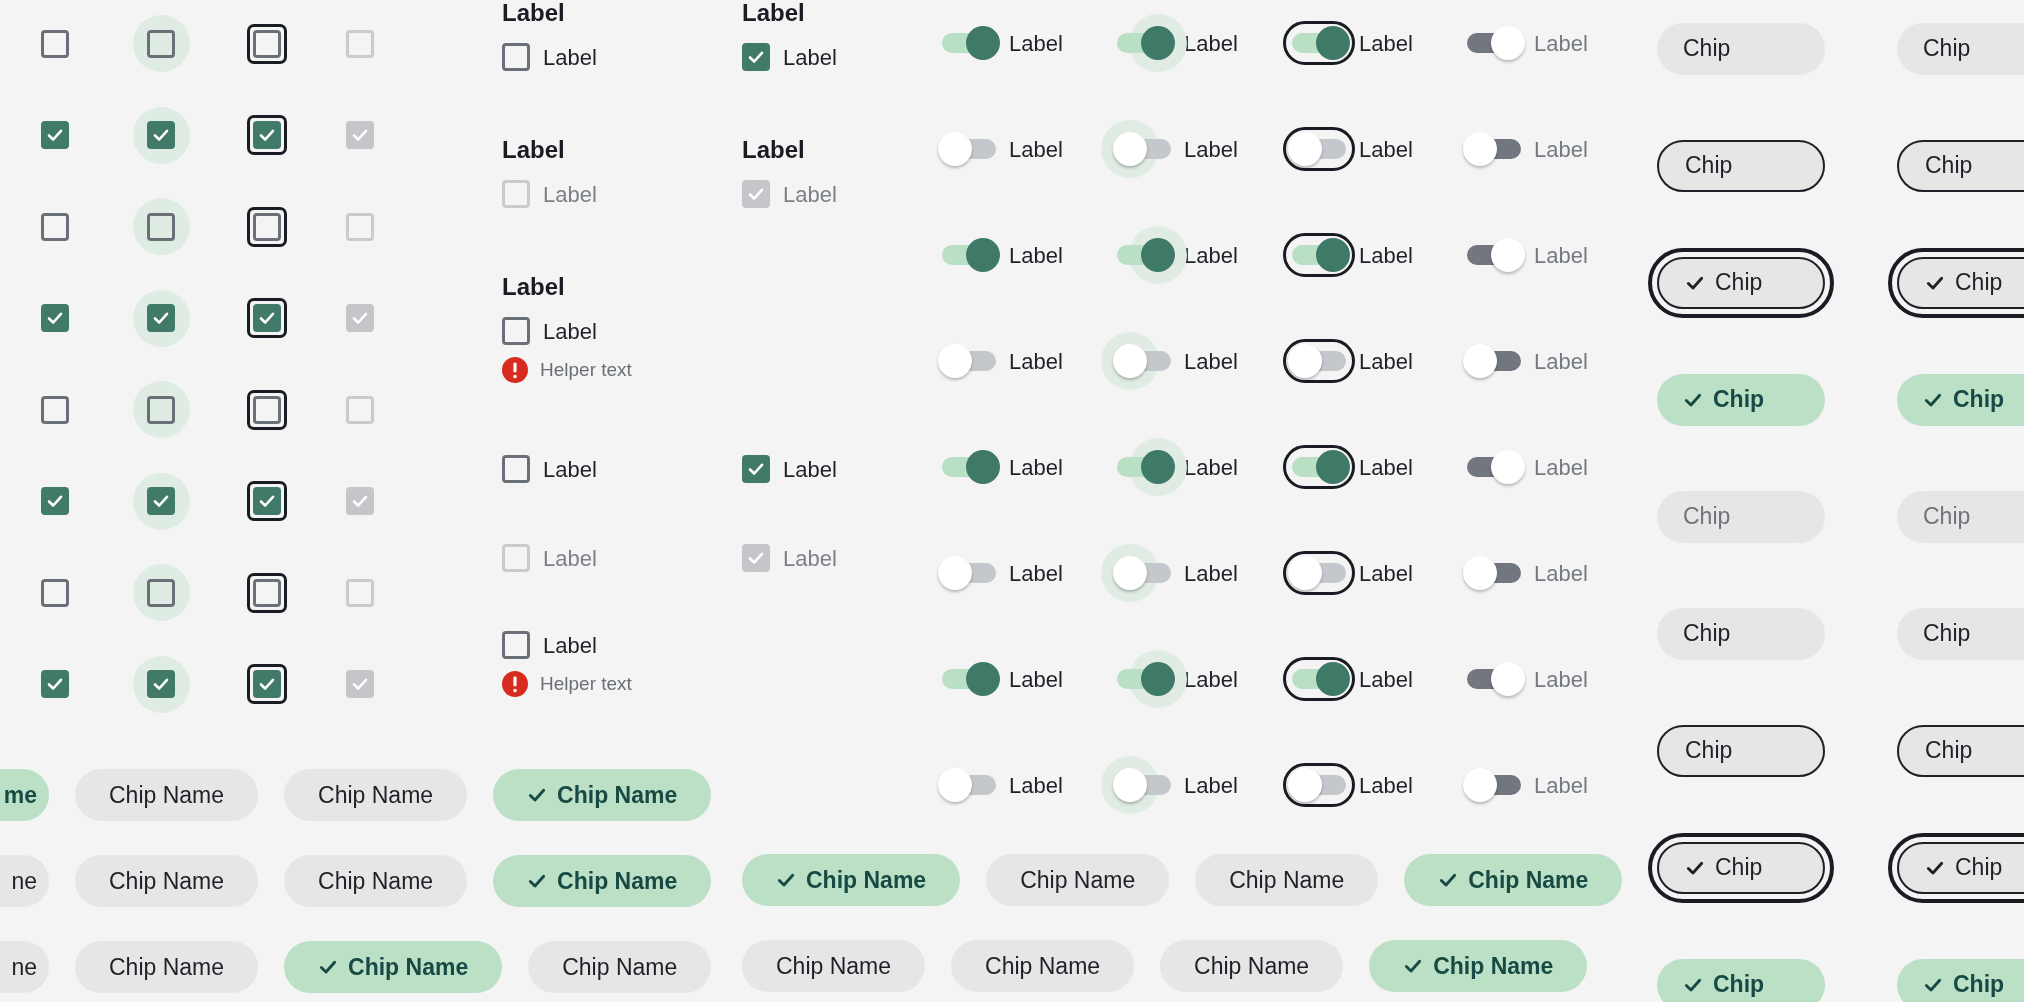 The image size is (2024, 1002). What do you see at coordinates (24, 795) in the screenshot?
I see `chip: me` at bounding box center [24, 795].